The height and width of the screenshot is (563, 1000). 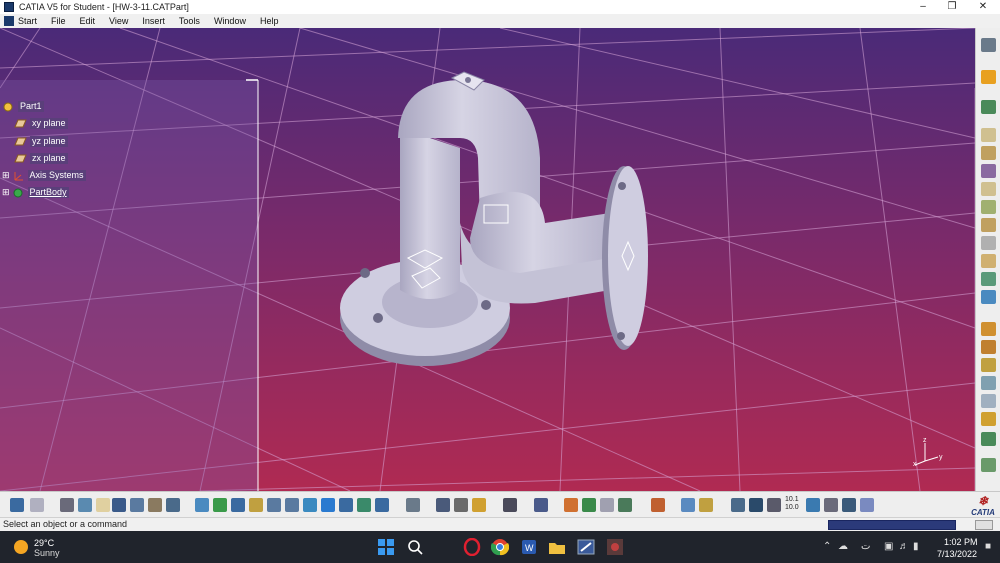 I want to click on fillet-icon, so click(x=988, y=329).